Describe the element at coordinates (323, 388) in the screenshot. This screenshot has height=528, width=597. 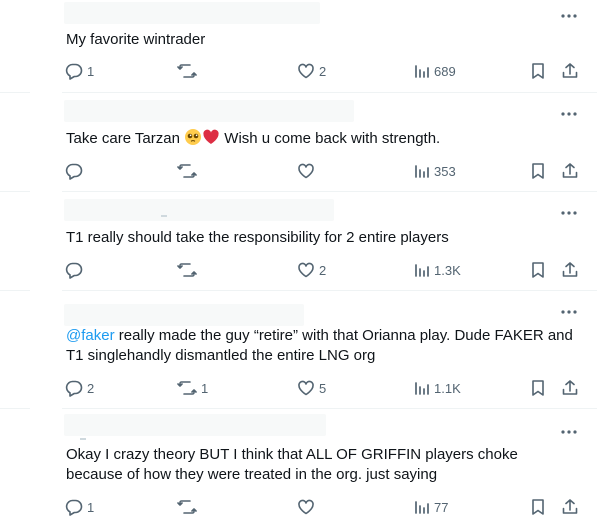
I see `like-count: 5` at that location.